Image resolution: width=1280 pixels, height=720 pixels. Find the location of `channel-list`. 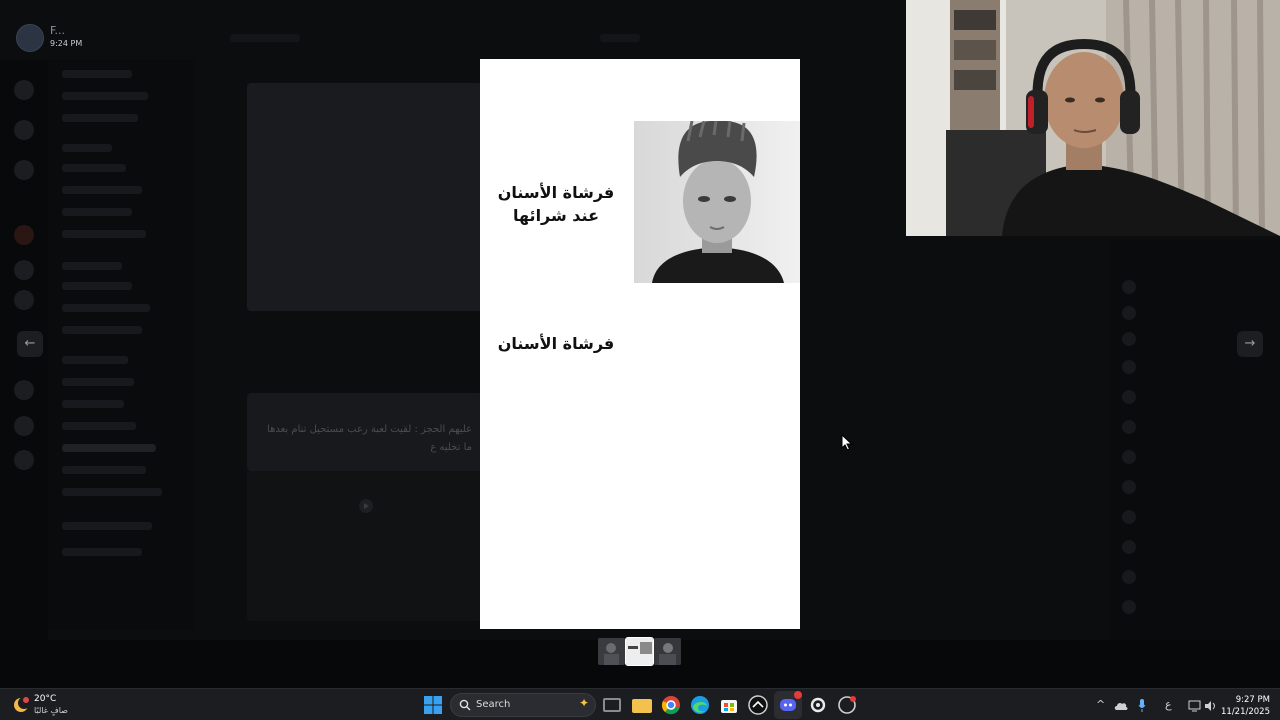

channel-list is located at coordinates (121, 345).